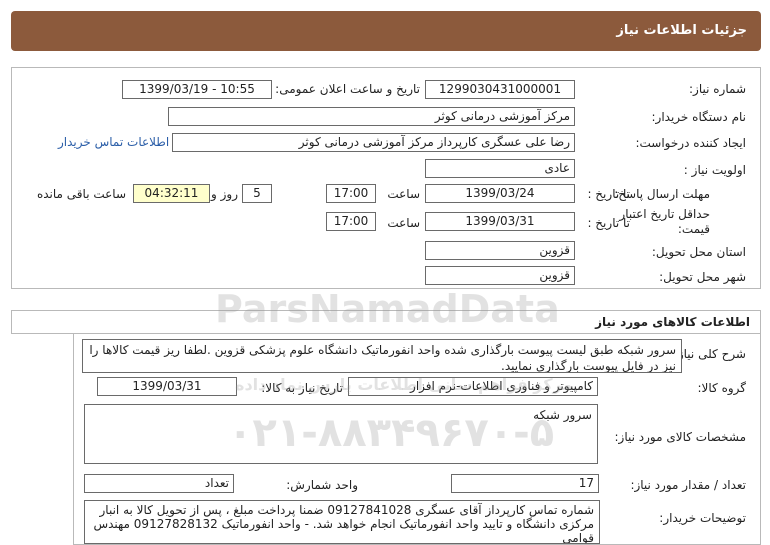 The width and height of the screenshot is (770, 545). What do you see at coordinates (608, 194) in the screenshot?
I see `deadline-to-date-label: تا تاریخ :` at bounding box center [608, 194].